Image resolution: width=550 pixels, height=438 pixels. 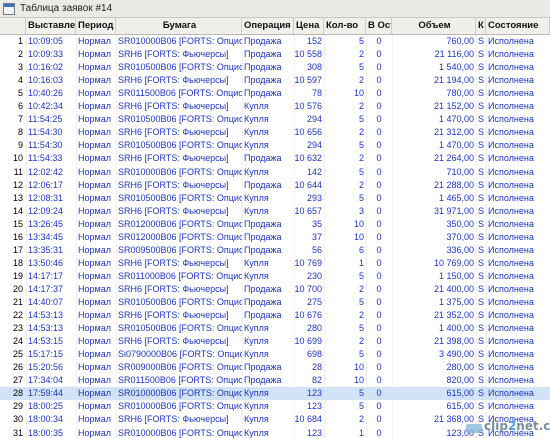 I want to click on watermark-logo-icon, so click(x=474, y=428).